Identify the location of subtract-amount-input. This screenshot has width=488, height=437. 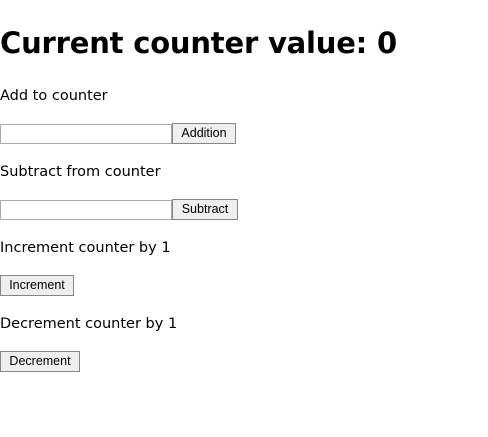
(86, 209).